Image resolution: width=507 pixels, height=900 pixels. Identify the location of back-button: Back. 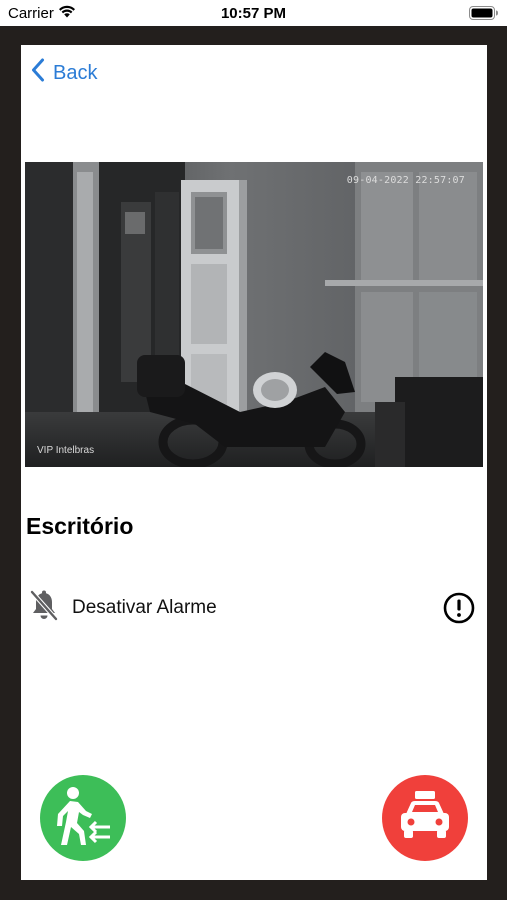
(64, 73).